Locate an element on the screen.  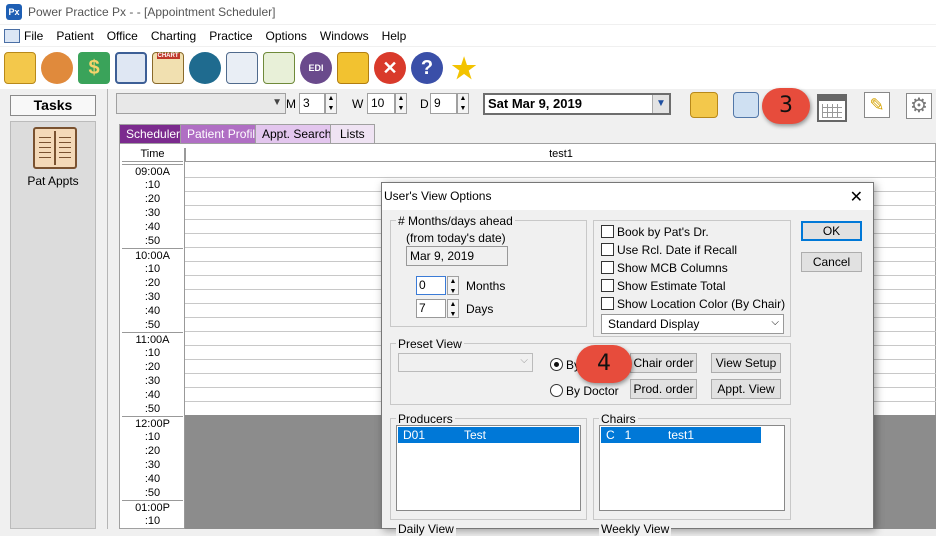
edi-icon: EDI is located at coordinates (316, 68).